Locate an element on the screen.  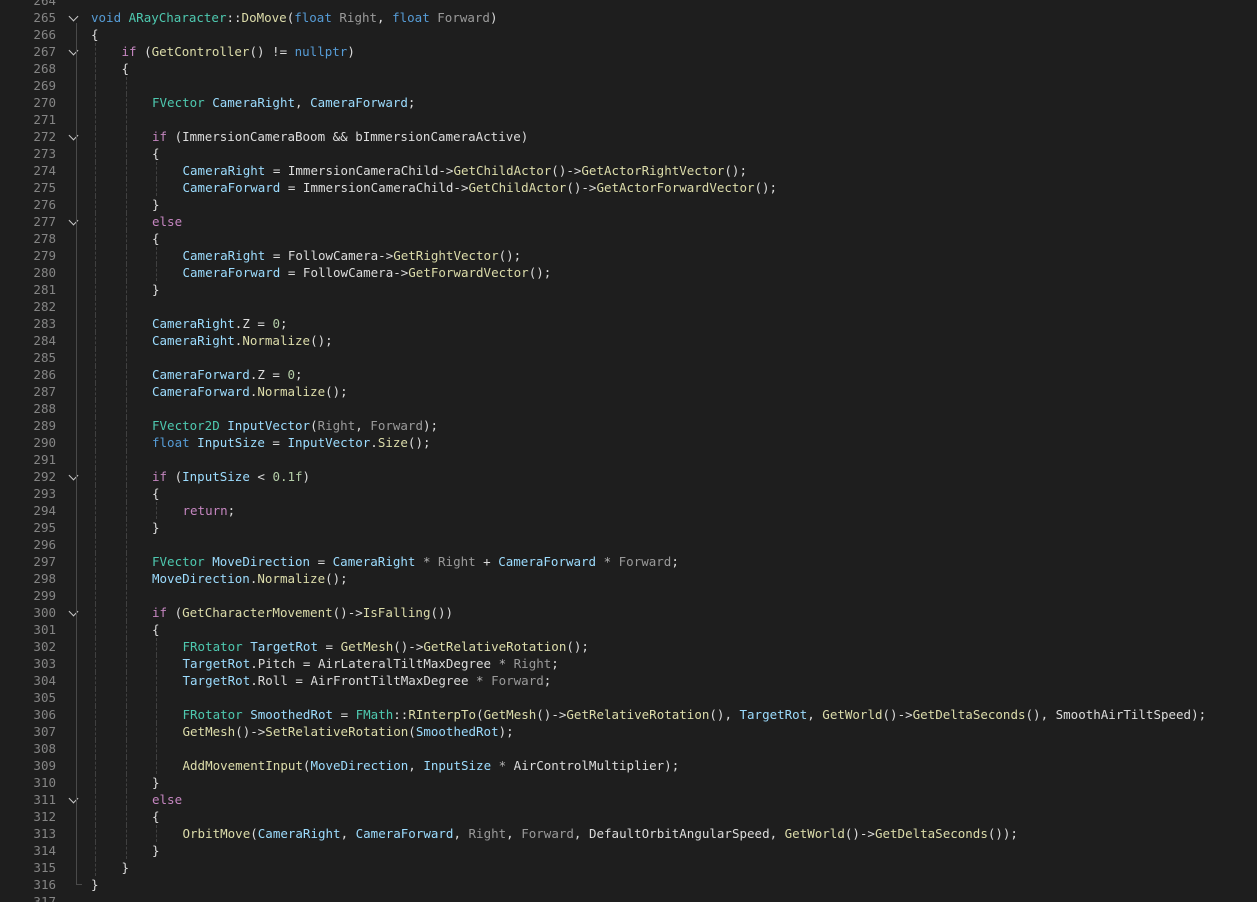
line-number: 281 is located at coordinates (44, 289).